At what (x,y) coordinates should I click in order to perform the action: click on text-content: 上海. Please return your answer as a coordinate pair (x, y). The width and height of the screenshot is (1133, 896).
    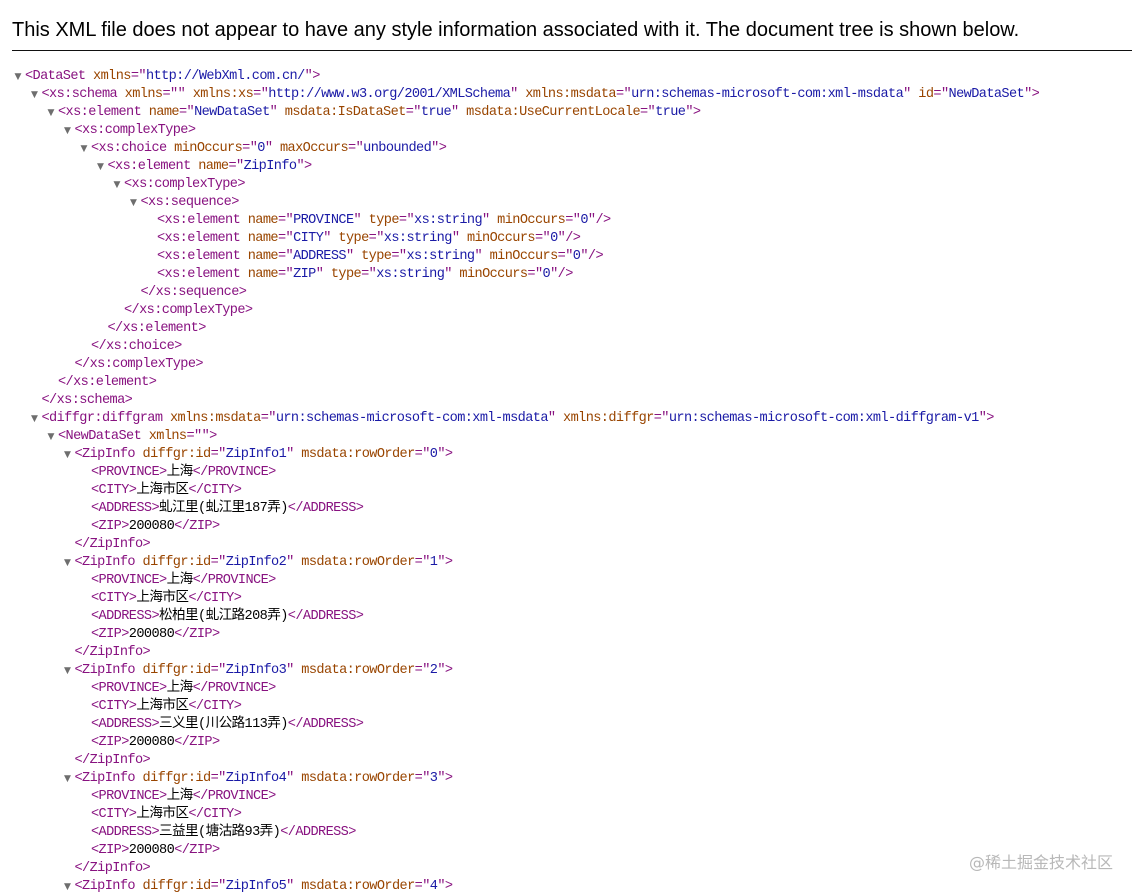
    Looking at the image, I should click on (180, 472).